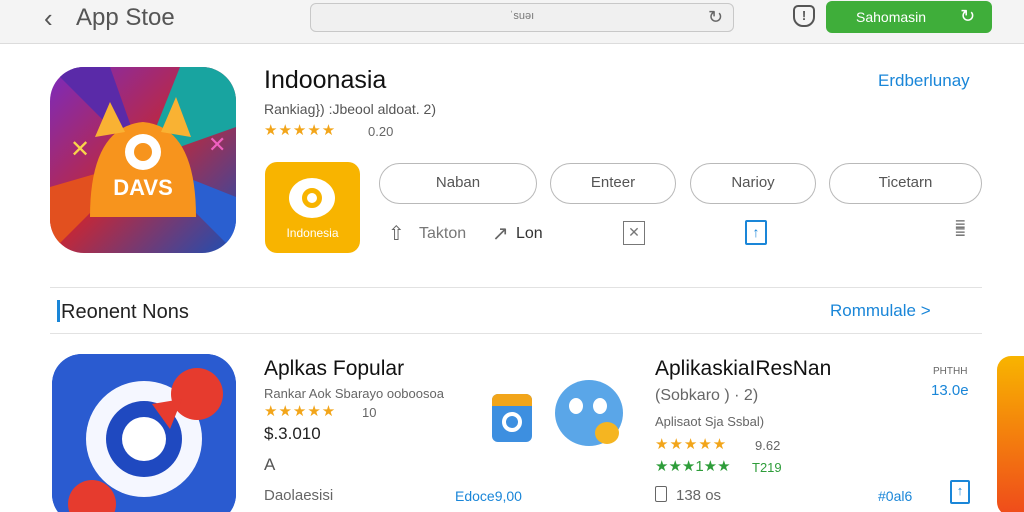 The width and height of the screenshot is (1024, 512). Describe the element at coordinates (715, 17) in the screenshot. I see `reload-icon: ↻` at that location.